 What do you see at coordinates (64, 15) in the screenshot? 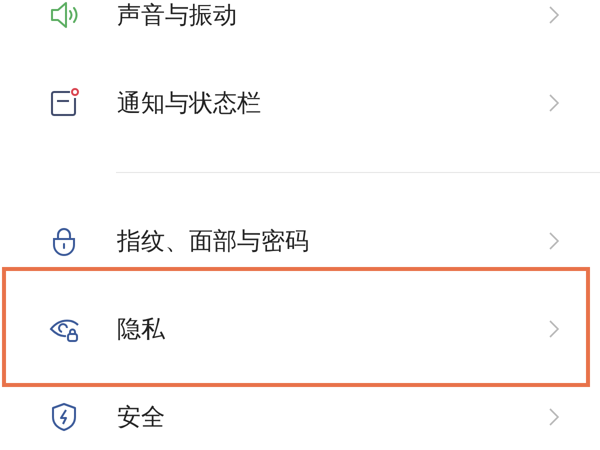
I see `speaker-icon` at bounding box center [64, 15].